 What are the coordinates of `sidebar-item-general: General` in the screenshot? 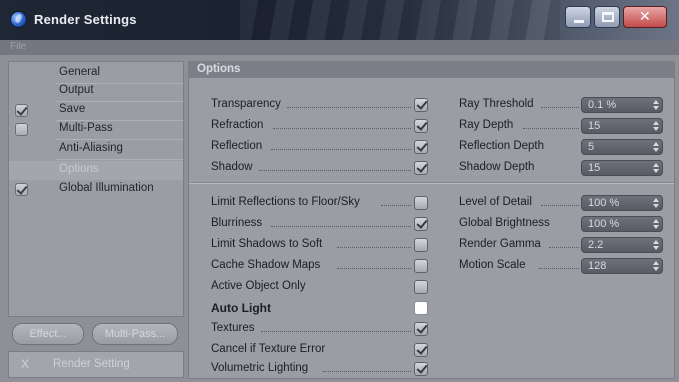 It's located at (96, 73).